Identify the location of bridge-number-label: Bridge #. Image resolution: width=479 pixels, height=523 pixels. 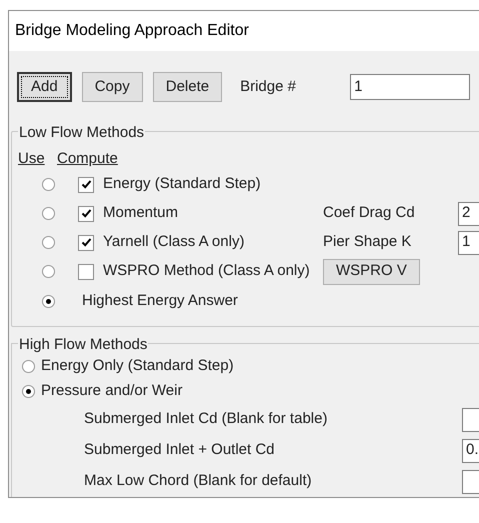
(268, 86).